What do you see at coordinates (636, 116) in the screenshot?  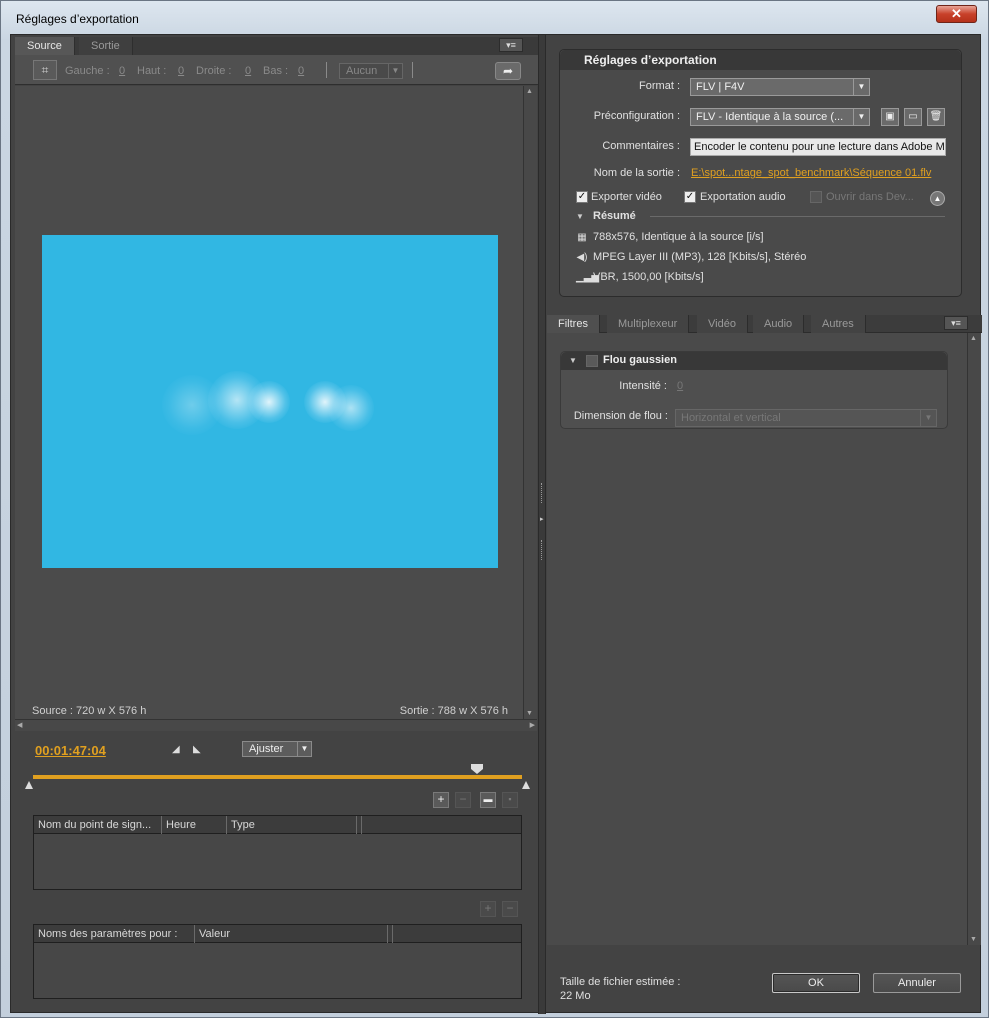 I see `preset-label: Préconfiguration :` at bounding box center [636, 116].